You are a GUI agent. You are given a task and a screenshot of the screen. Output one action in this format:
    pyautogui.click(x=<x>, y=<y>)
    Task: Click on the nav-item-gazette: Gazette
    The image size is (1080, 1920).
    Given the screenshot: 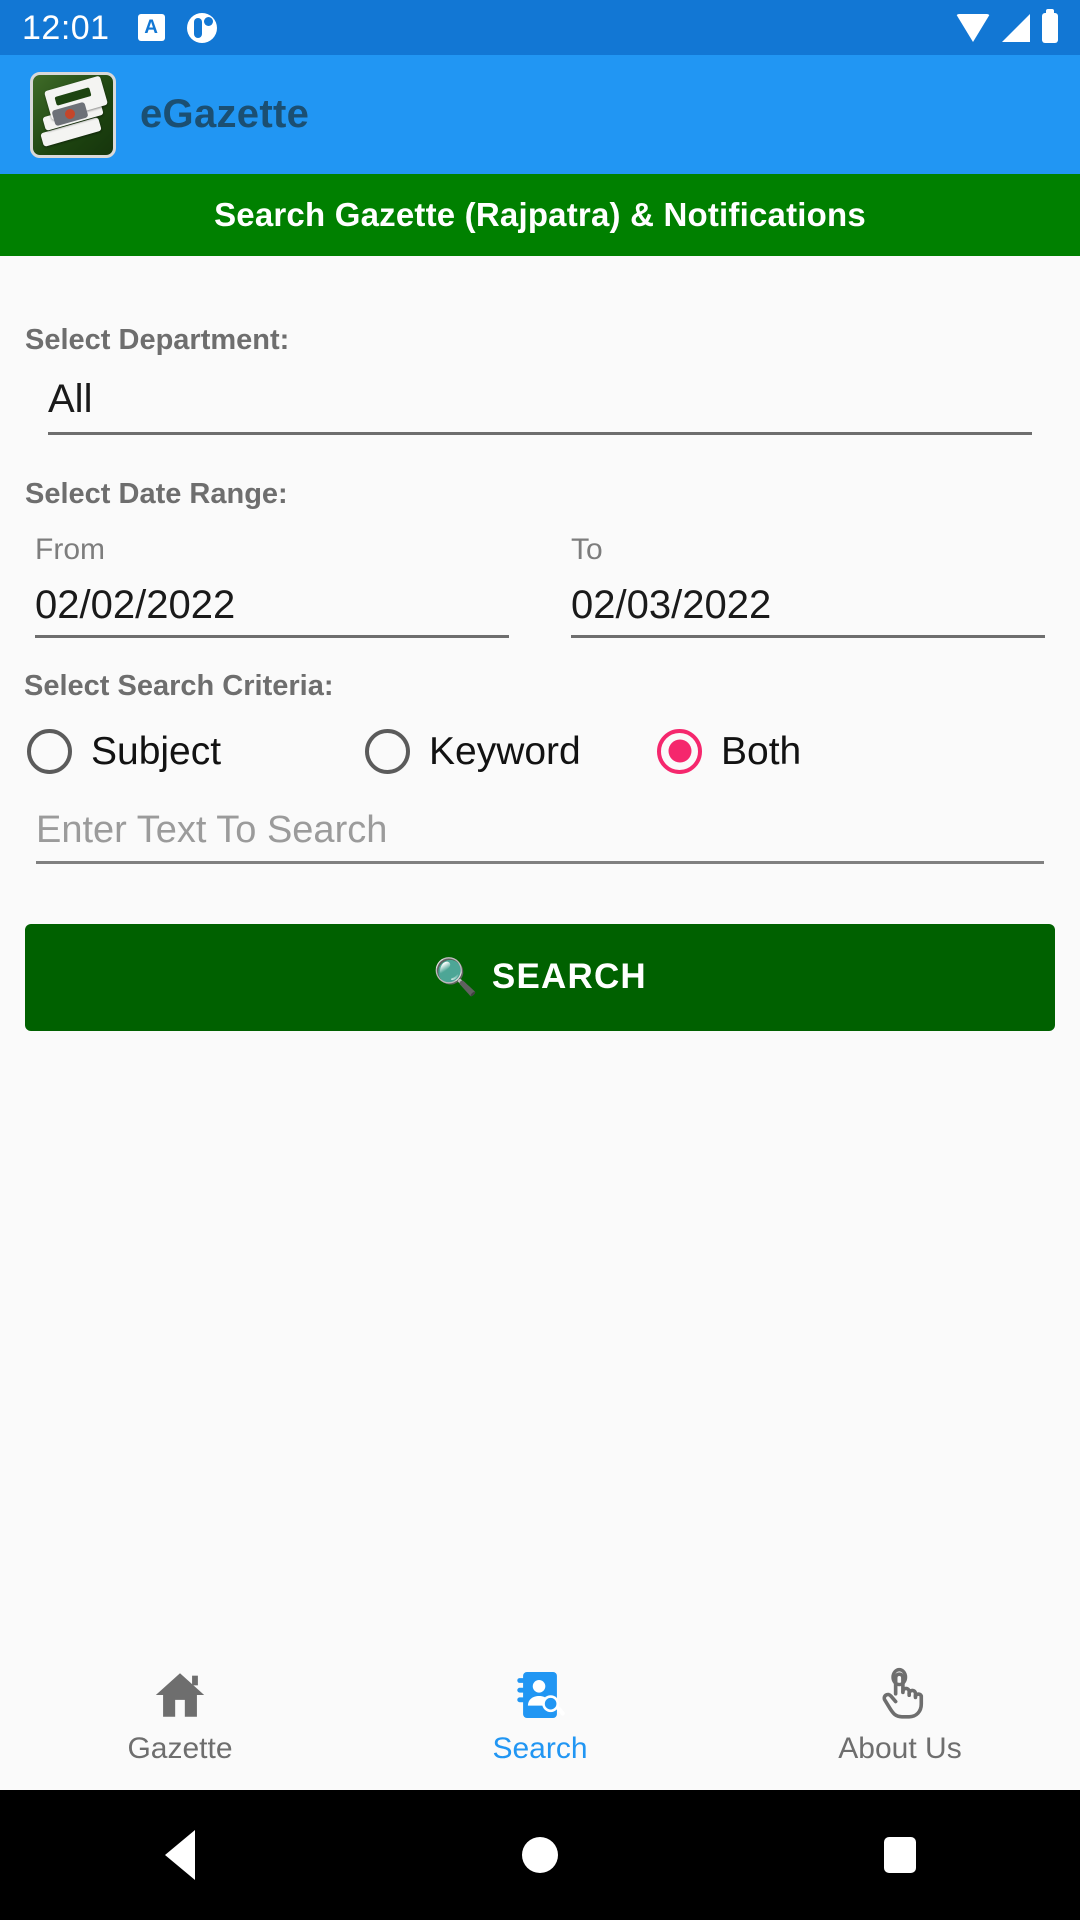 What is the action you would take?
    pyautogui.click(x=180, y=1714)
    